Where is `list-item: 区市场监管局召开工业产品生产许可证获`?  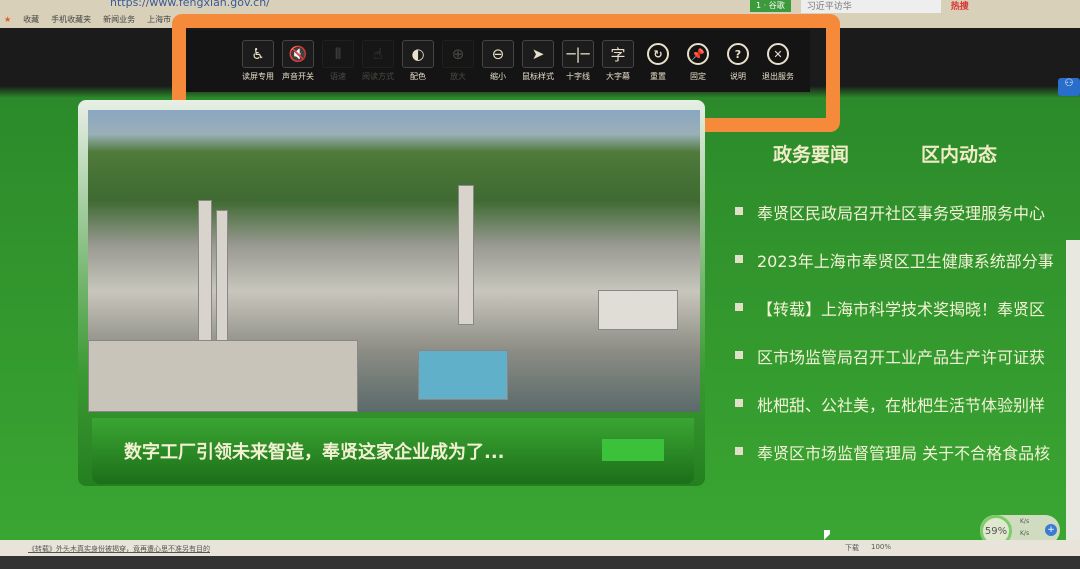
list-item: 区市场监管局召开工业产品生产许可证获 is located at coordinates (907, 368).